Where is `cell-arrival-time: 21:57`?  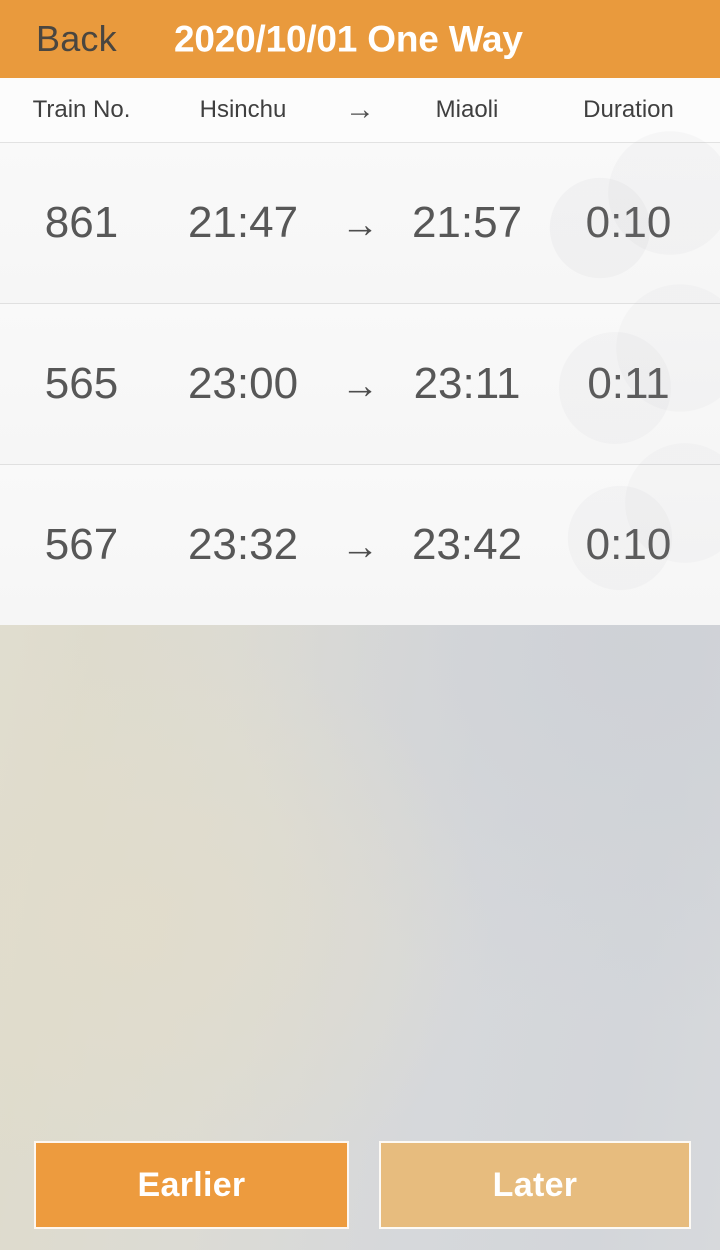
cell-arrival-time: 21:57 is located at coordinates (467, 222).